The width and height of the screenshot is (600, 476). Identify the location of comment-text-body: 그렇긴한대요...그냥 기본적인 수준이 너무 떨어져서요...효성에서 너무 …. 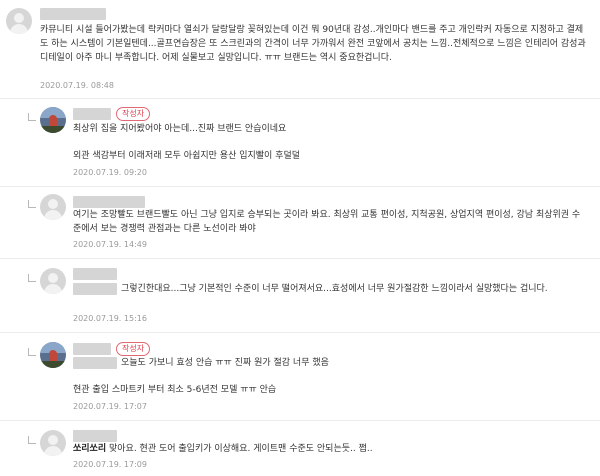
(334, 289).